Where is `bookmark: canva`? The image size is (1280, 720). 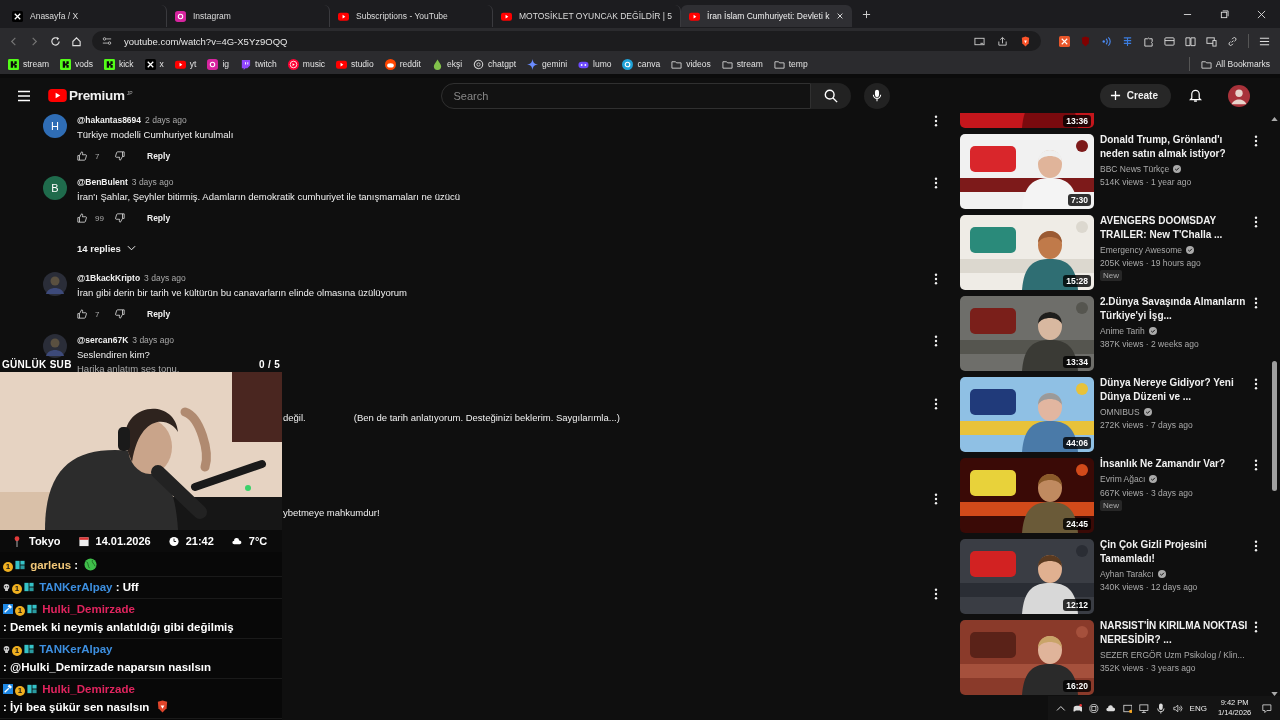 bookmark: canva is located at coordinates (641, 64).